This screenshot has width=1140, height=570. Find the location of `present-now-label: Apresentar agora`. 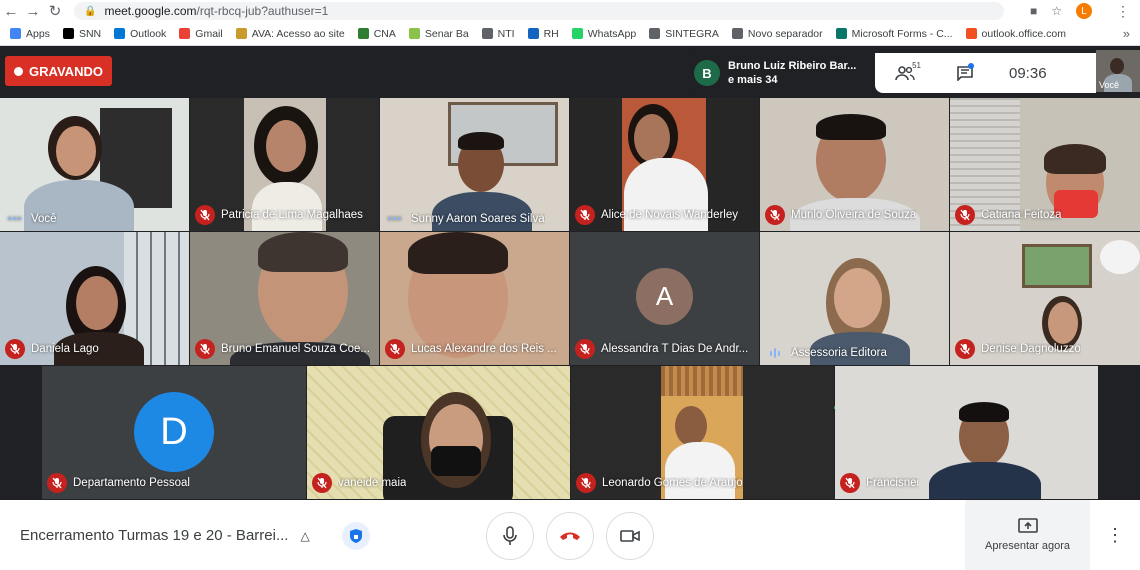

present-now-label: Apresentar agora is located at coordinates (1027, 546).